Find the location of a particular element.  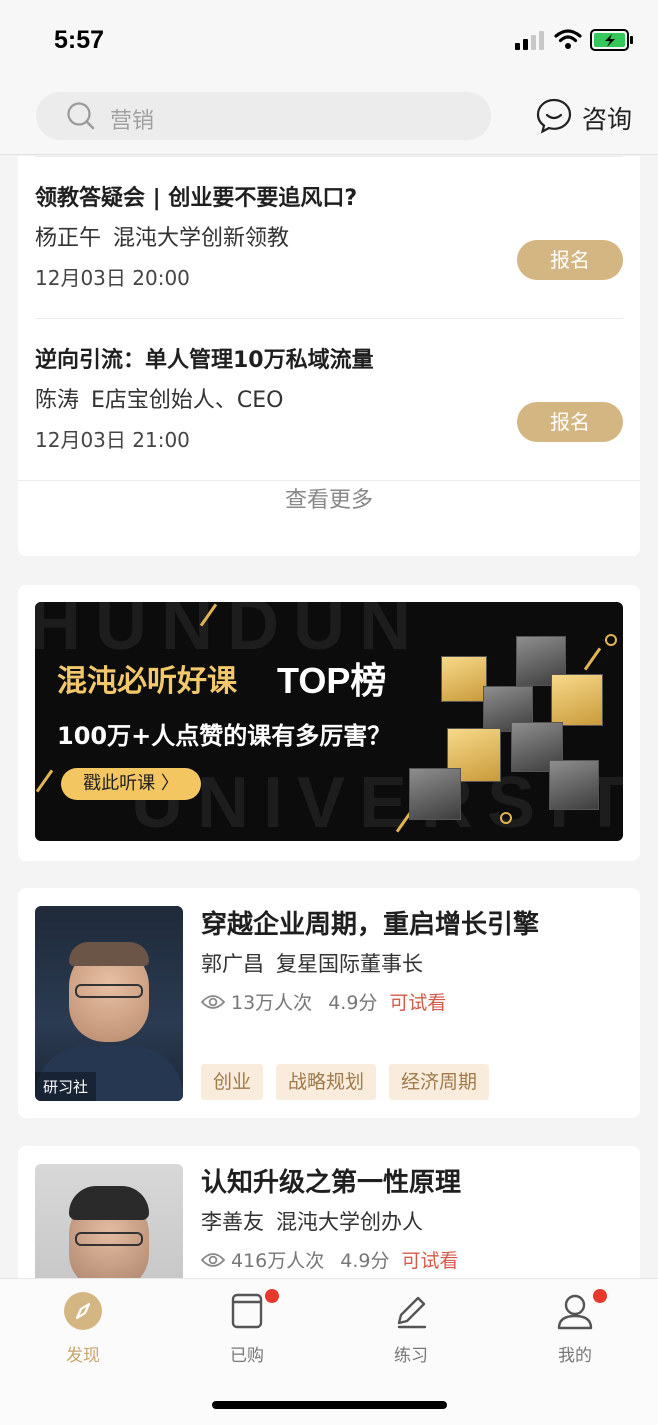

tab-purchased: 已购 is located at coordinates (247, 1330).